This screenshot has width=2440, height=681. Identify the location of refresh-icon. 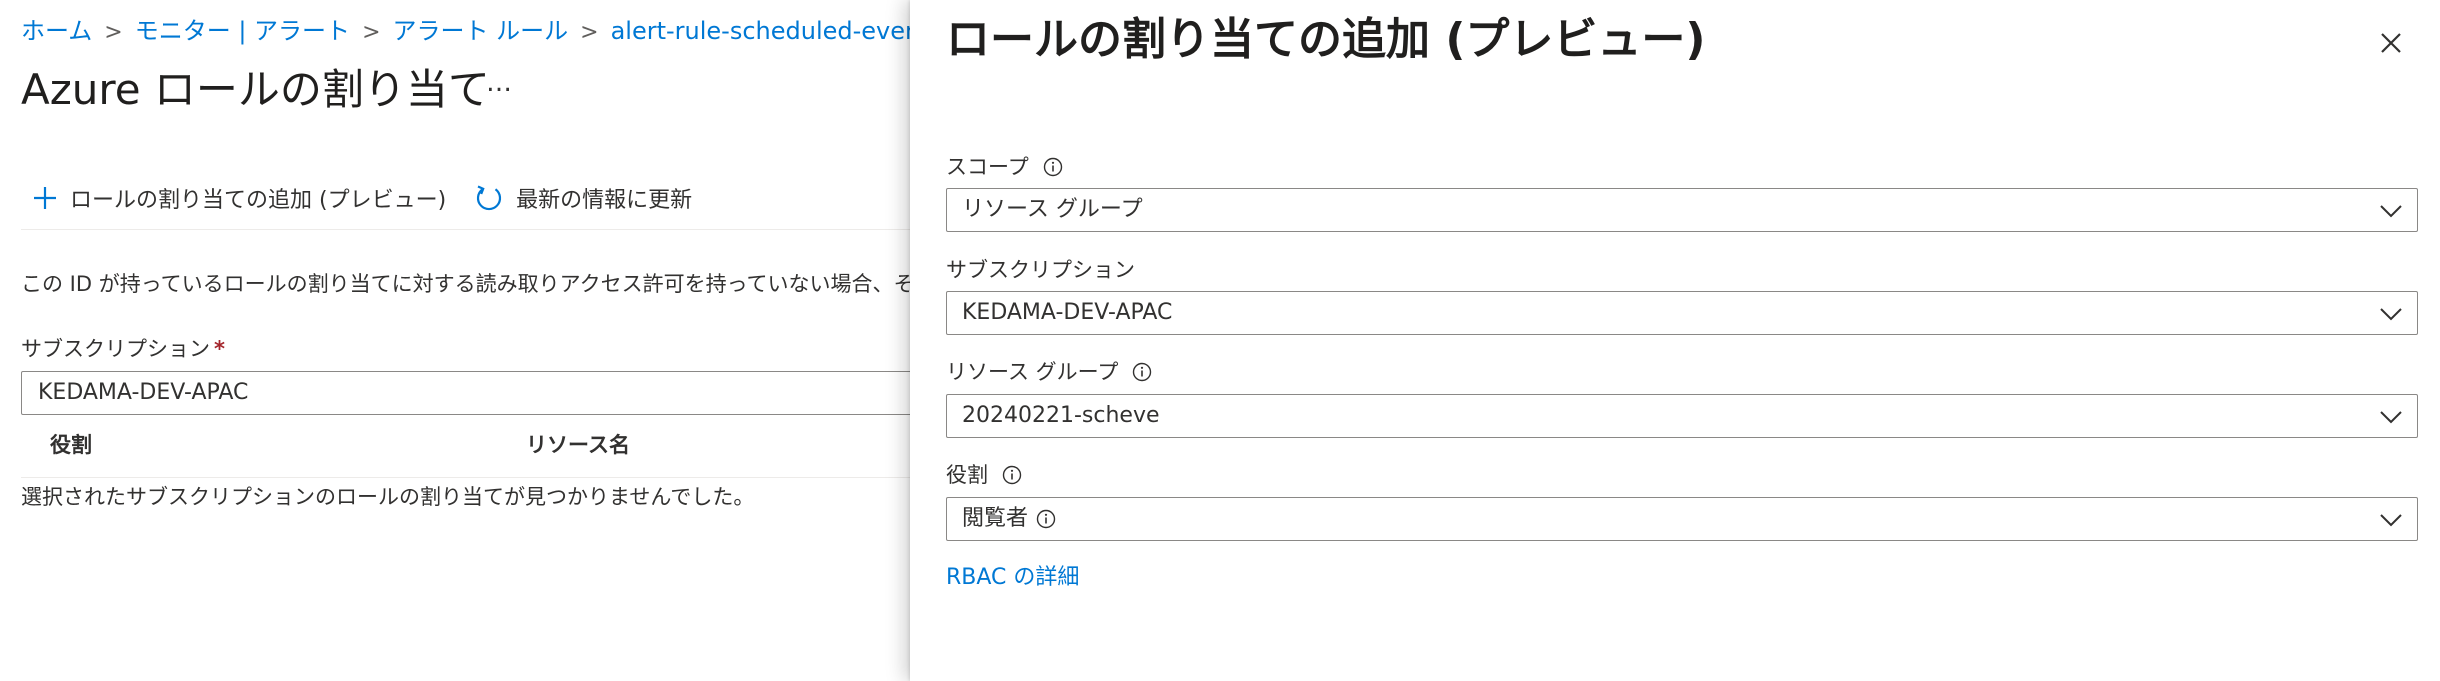
(489, 198).